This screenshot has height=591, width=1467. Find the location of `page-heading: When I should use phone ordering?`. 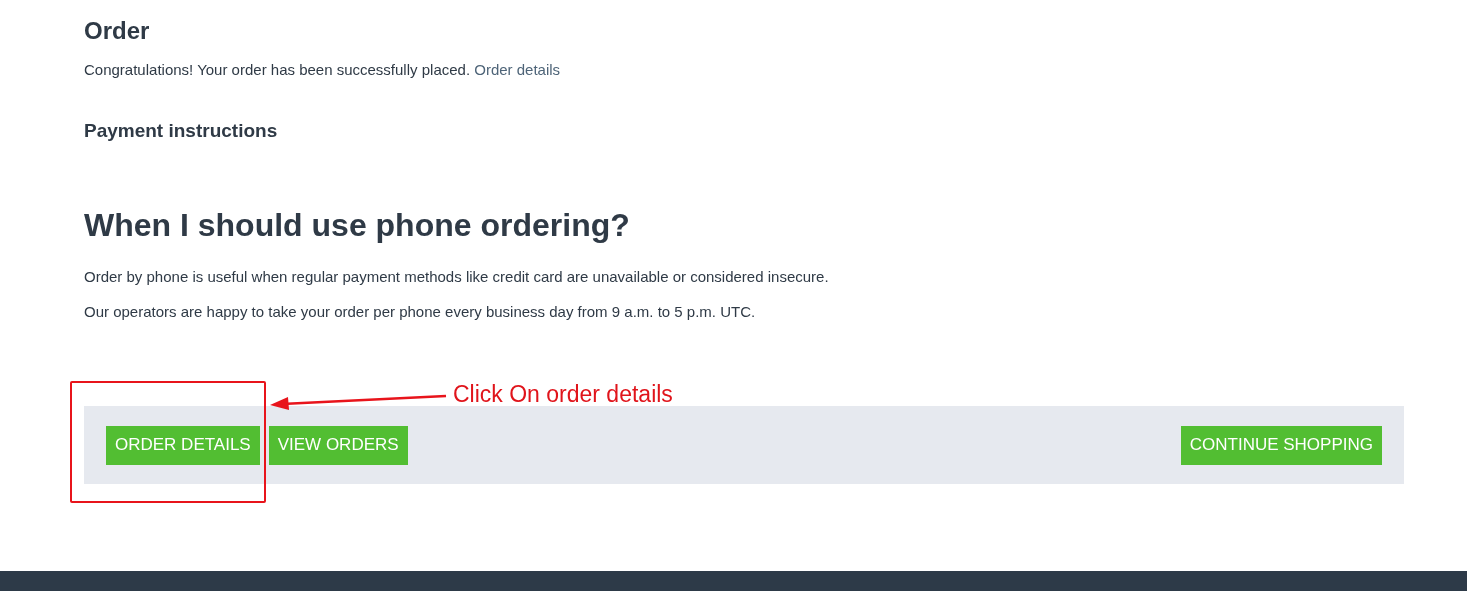

page-heading: When I should use phone ordering? is located at coordinates (357, 225).